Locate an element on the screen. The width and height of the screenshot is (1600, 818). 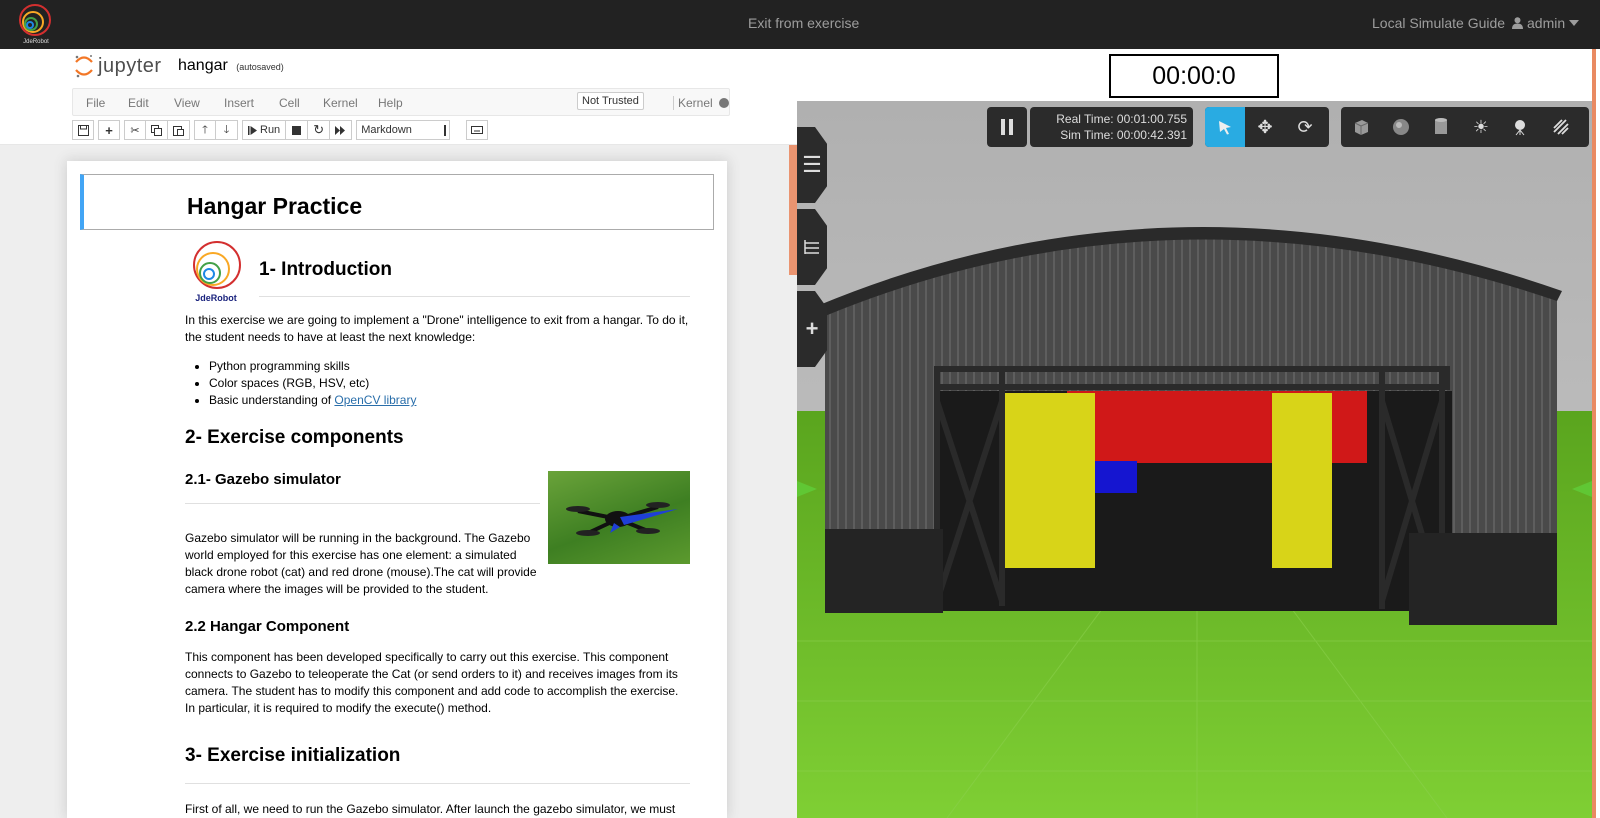
insert-tab: + is located at coordinates (812, 329).